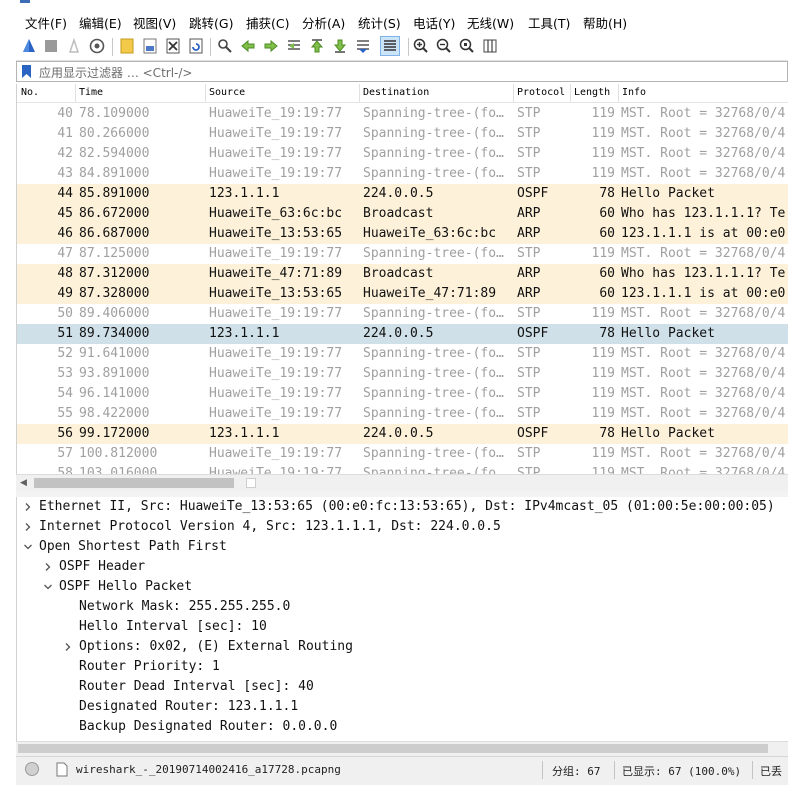 Image resolution: width=788 pixels, height=785 pixels. I want to click on packet-list-hscrollbar: ◀, so click(402, 482).